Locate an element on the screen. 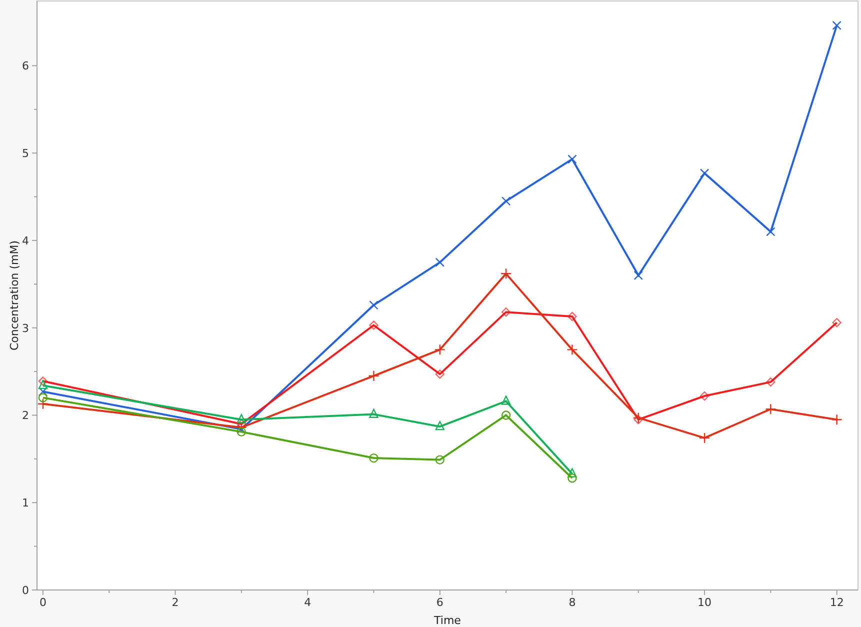 This screenshot has height=627, width=861. x-tick-label: 12 is located at coordinates (837, 602).